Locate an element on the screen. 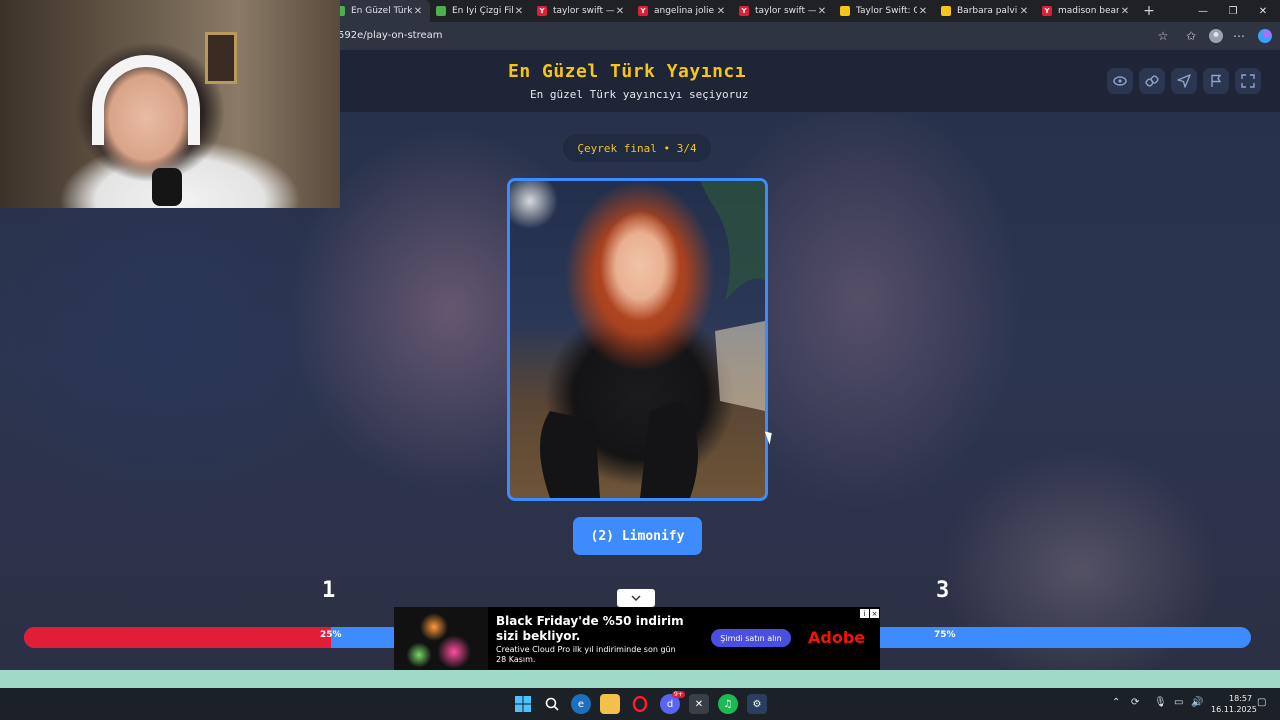 Image resolution: width=1280 pixels, height=720 pixels. browser-tab: Yangelina jolie —✕ is located at coordinates (682, 11).